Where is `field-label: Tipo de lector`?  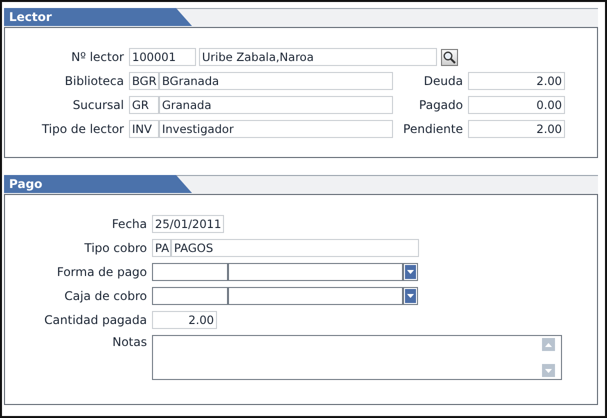
field-label: Tipo de lector is located at coordinates (82, 129).